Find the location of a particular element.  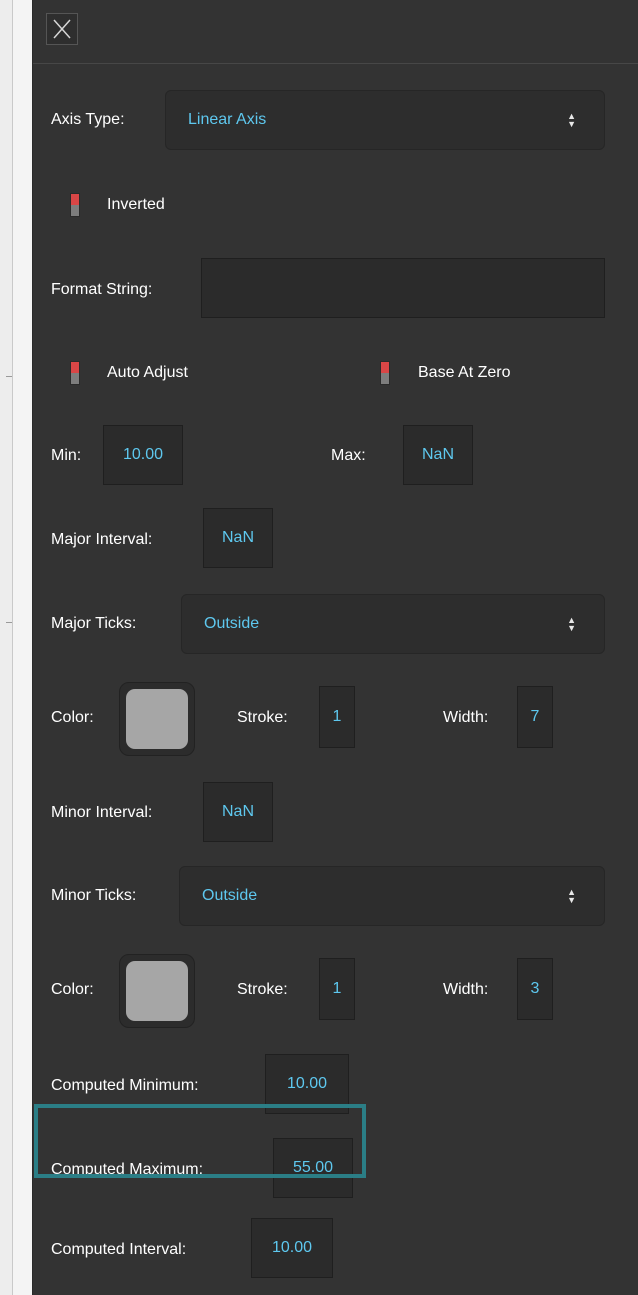

auto-adjust-label: Auto Adjust is located at coordinates (147, 372).